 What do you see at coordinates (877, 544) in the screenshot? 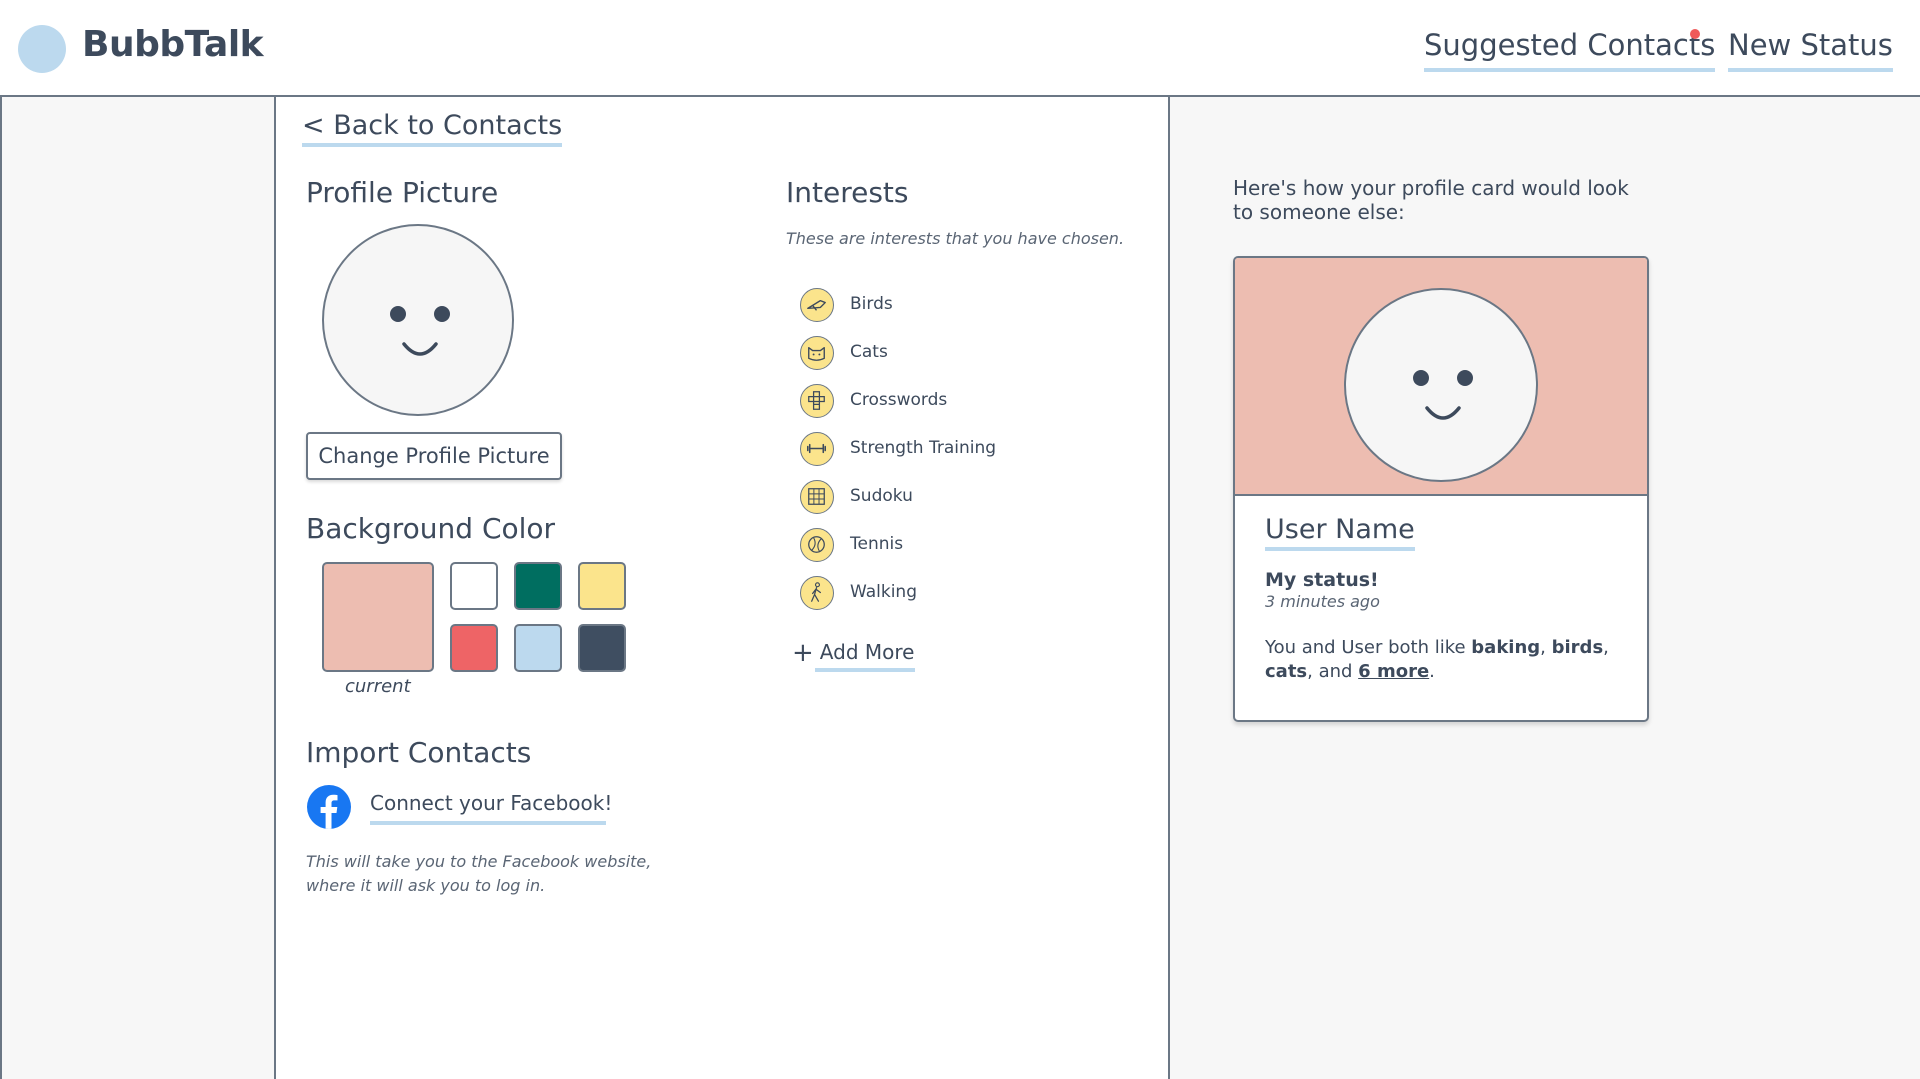
I see `interest-label: Tennis` at bounding box center [877, 544].